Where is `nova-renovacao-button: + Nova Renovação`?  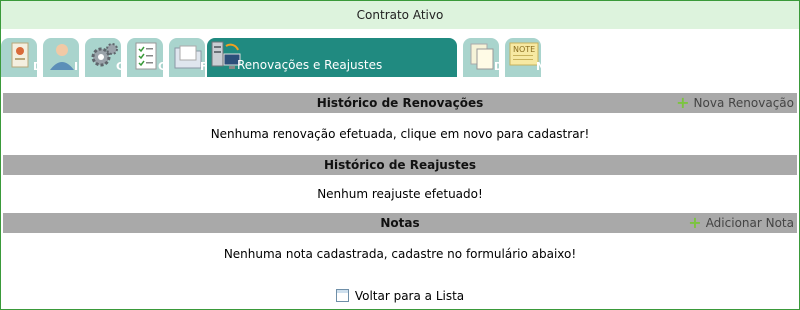
nova-renovacao-button: + Nova Renovação is located at coordinates (735, 103).